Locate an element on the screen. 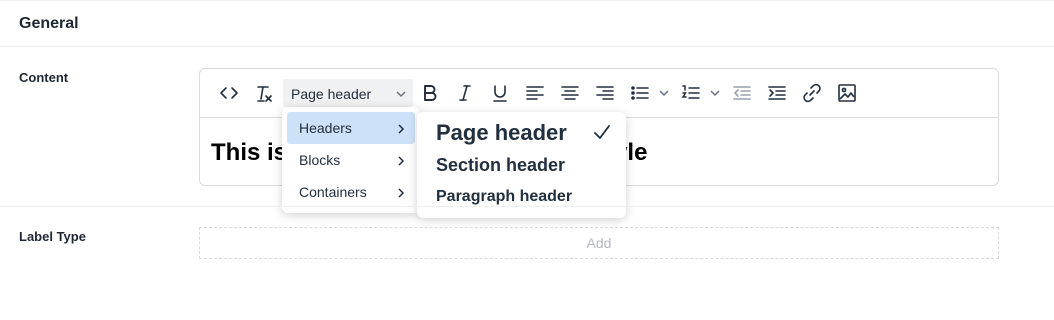 This screenshot has width=1054, height=320. link-icon is located at coordinates (812, 93).